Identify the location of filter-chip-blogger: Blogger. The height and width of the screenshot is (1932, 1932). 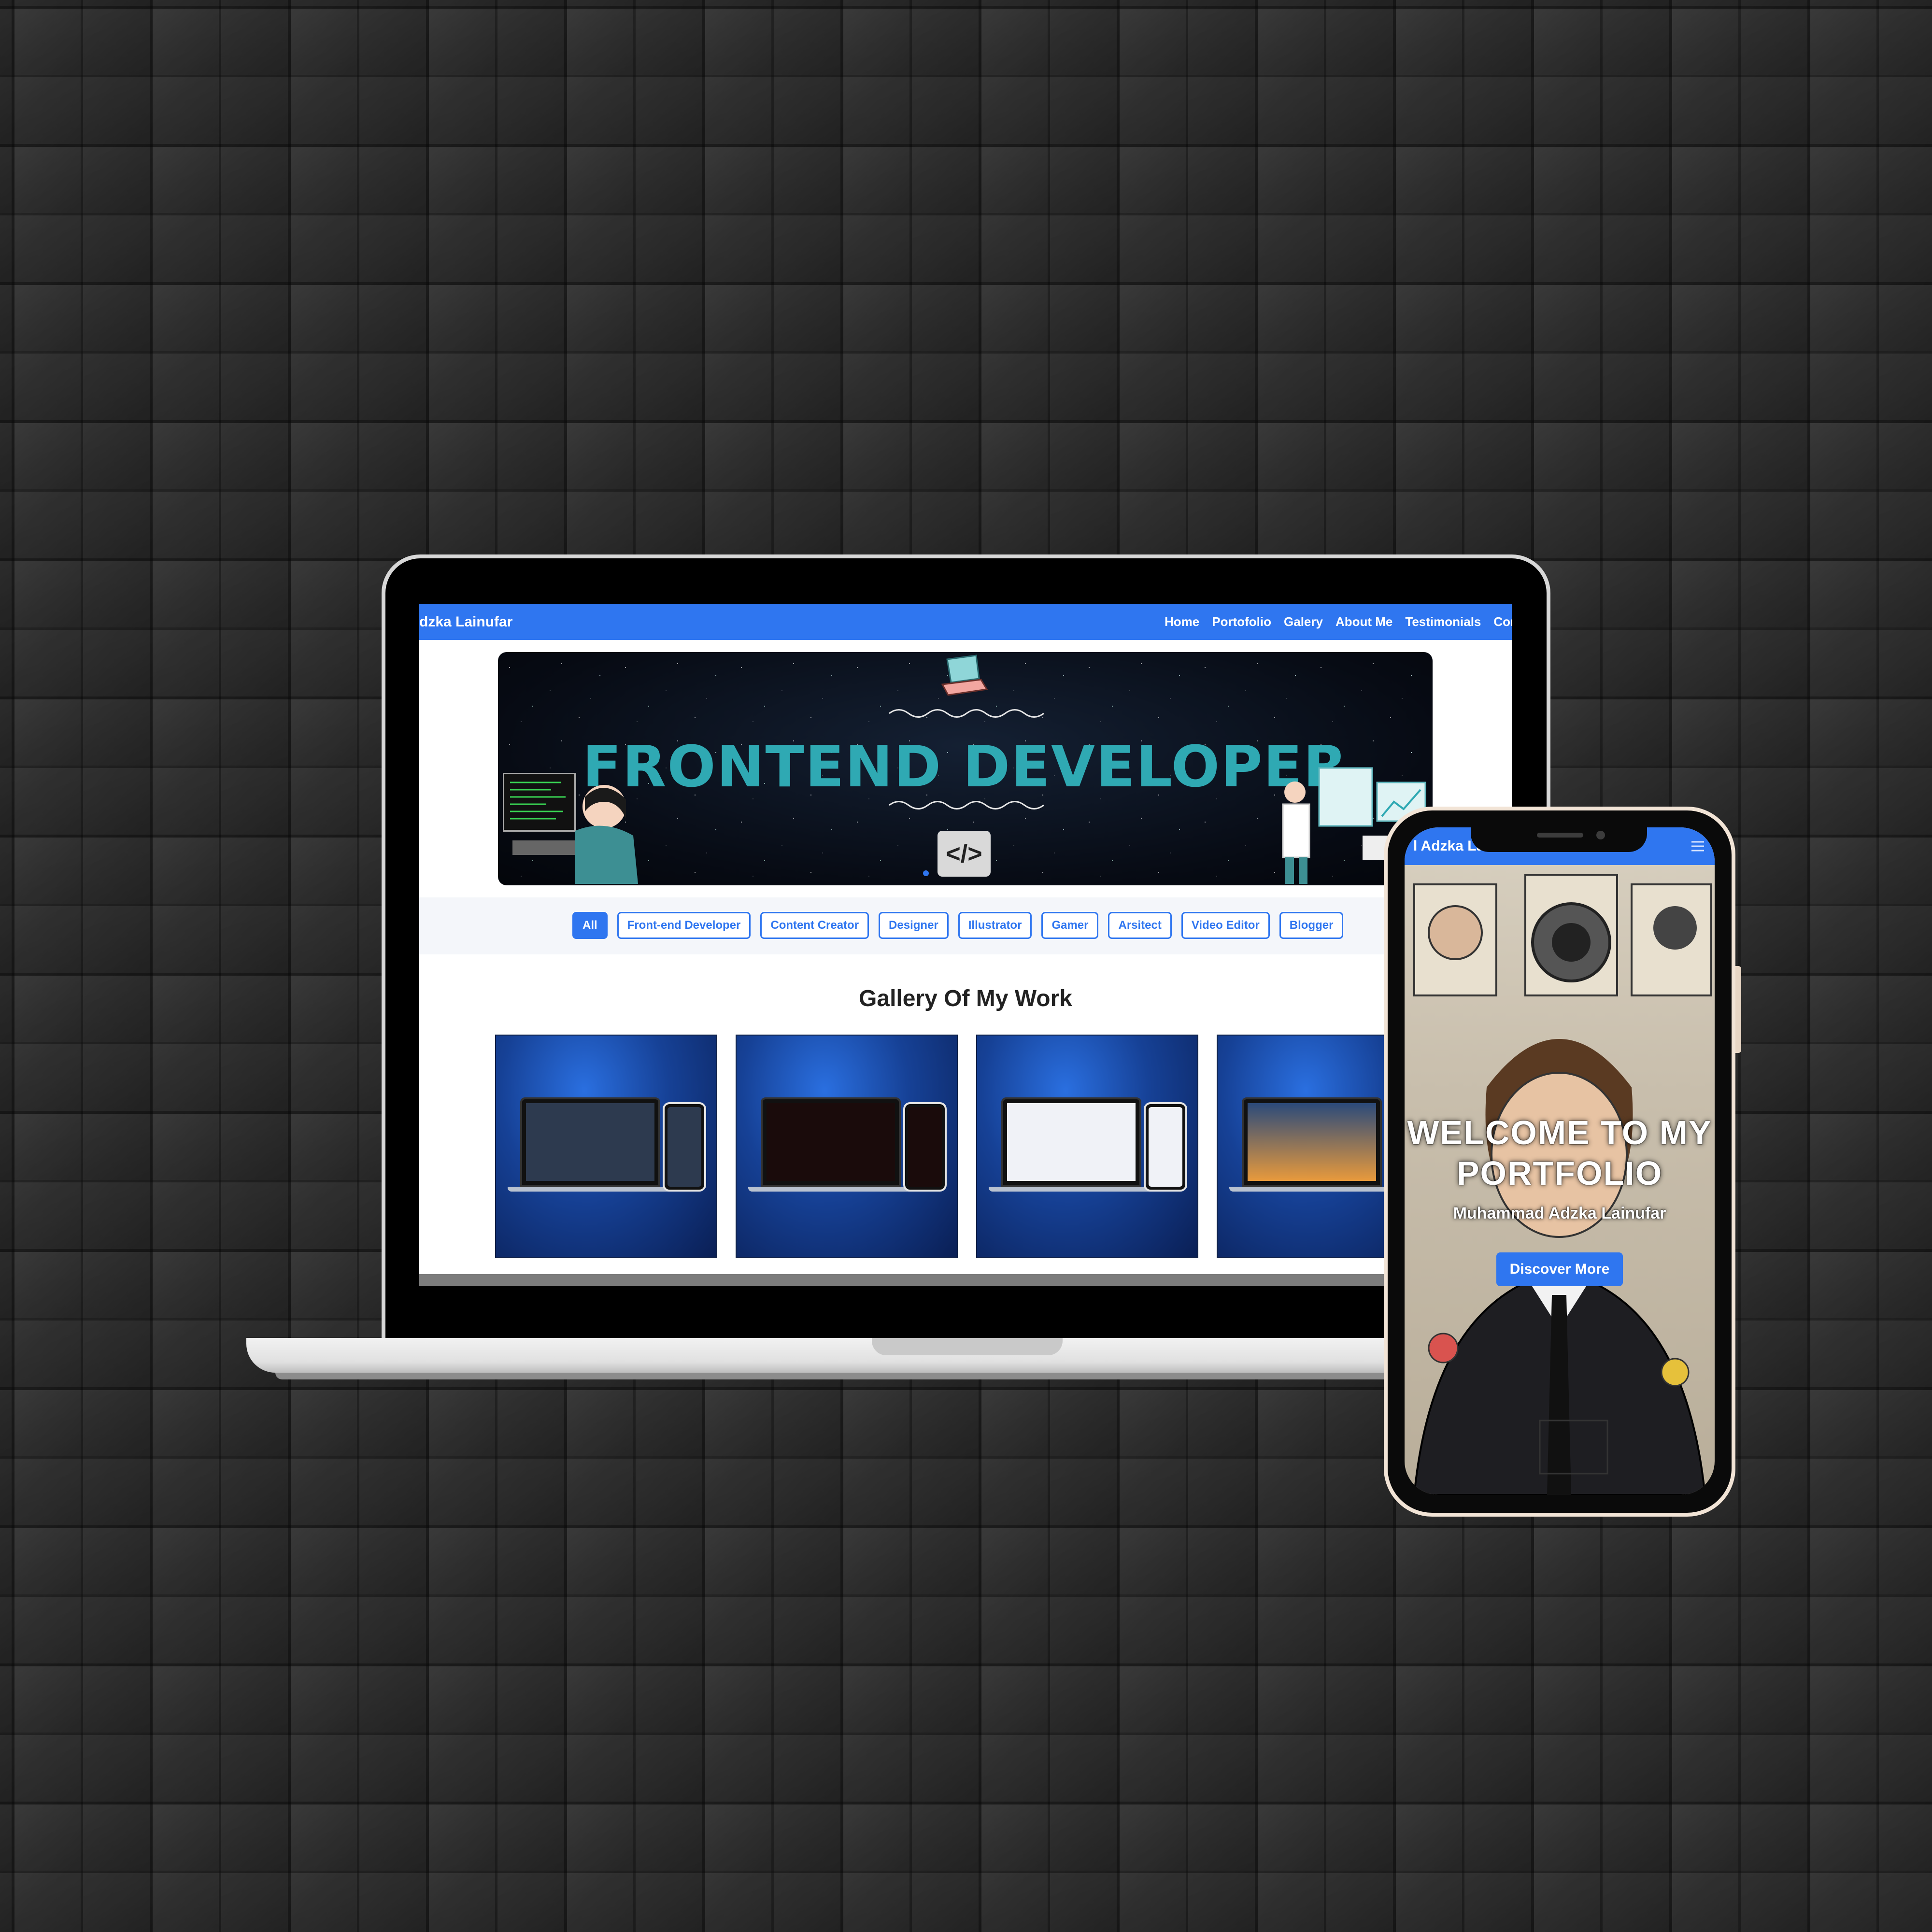
(1311, 925).